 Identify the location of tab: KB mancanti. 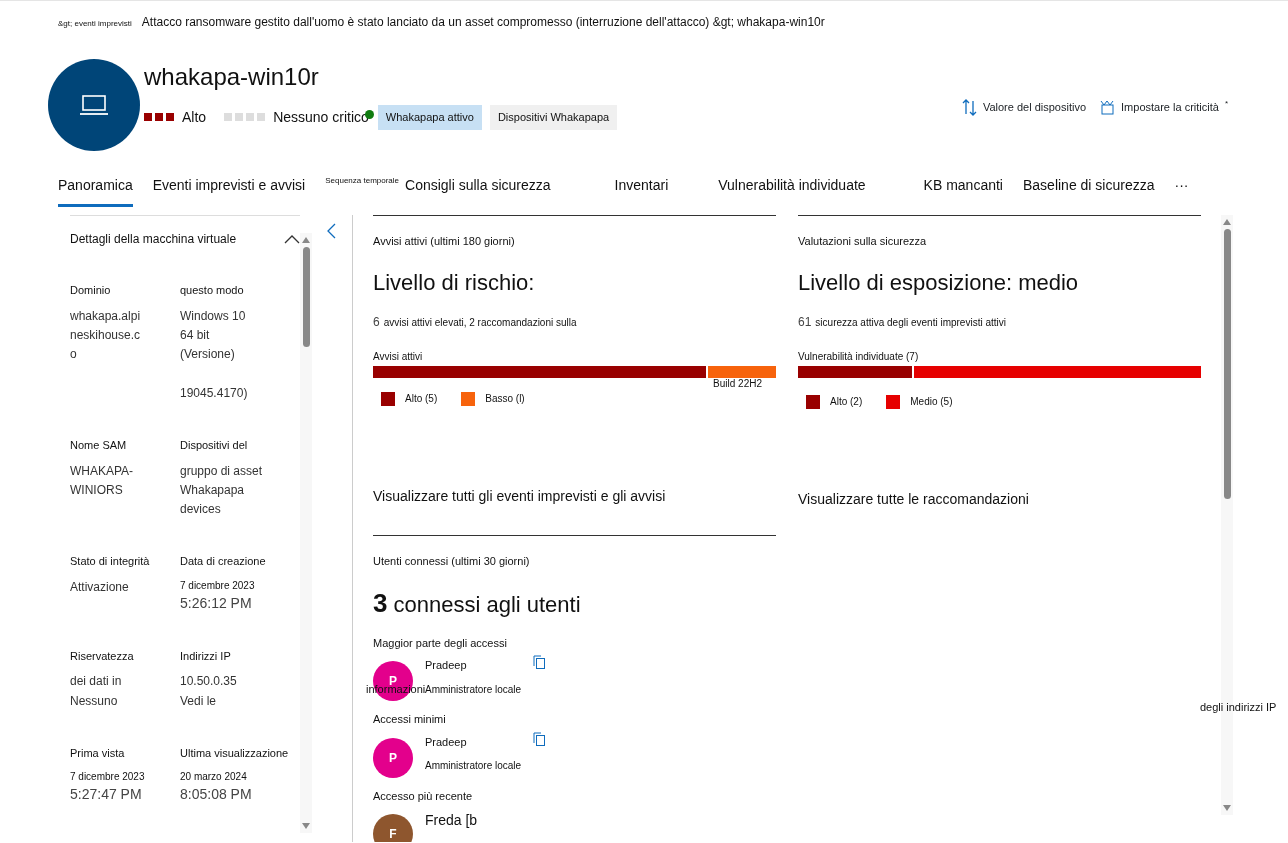
(963, 191).